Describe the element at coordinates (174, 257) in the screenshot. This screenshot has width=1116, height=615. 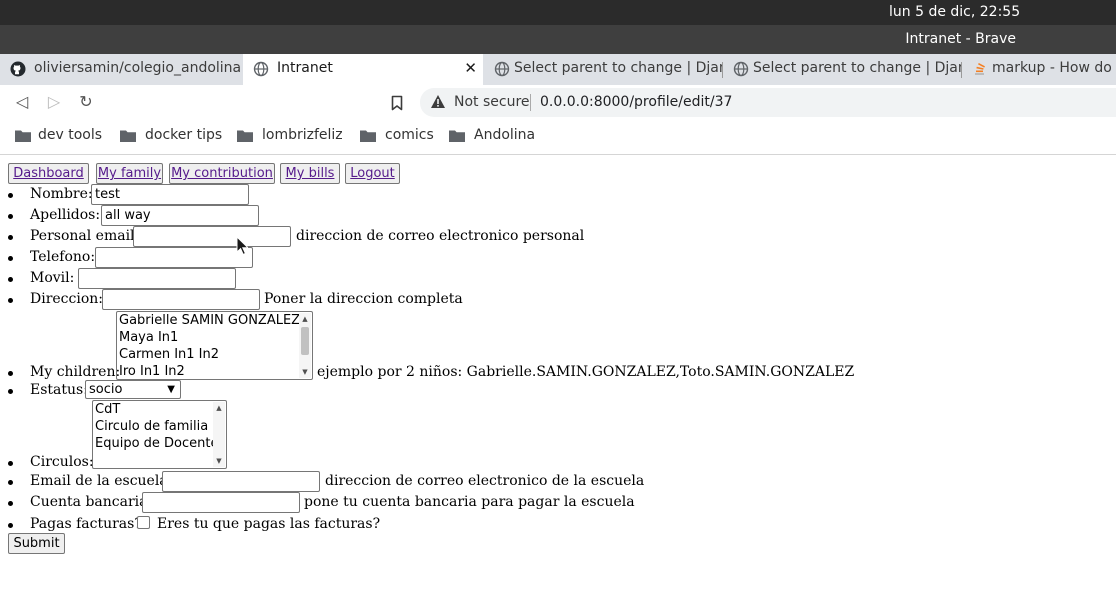
I see `telefono-input` at that location.